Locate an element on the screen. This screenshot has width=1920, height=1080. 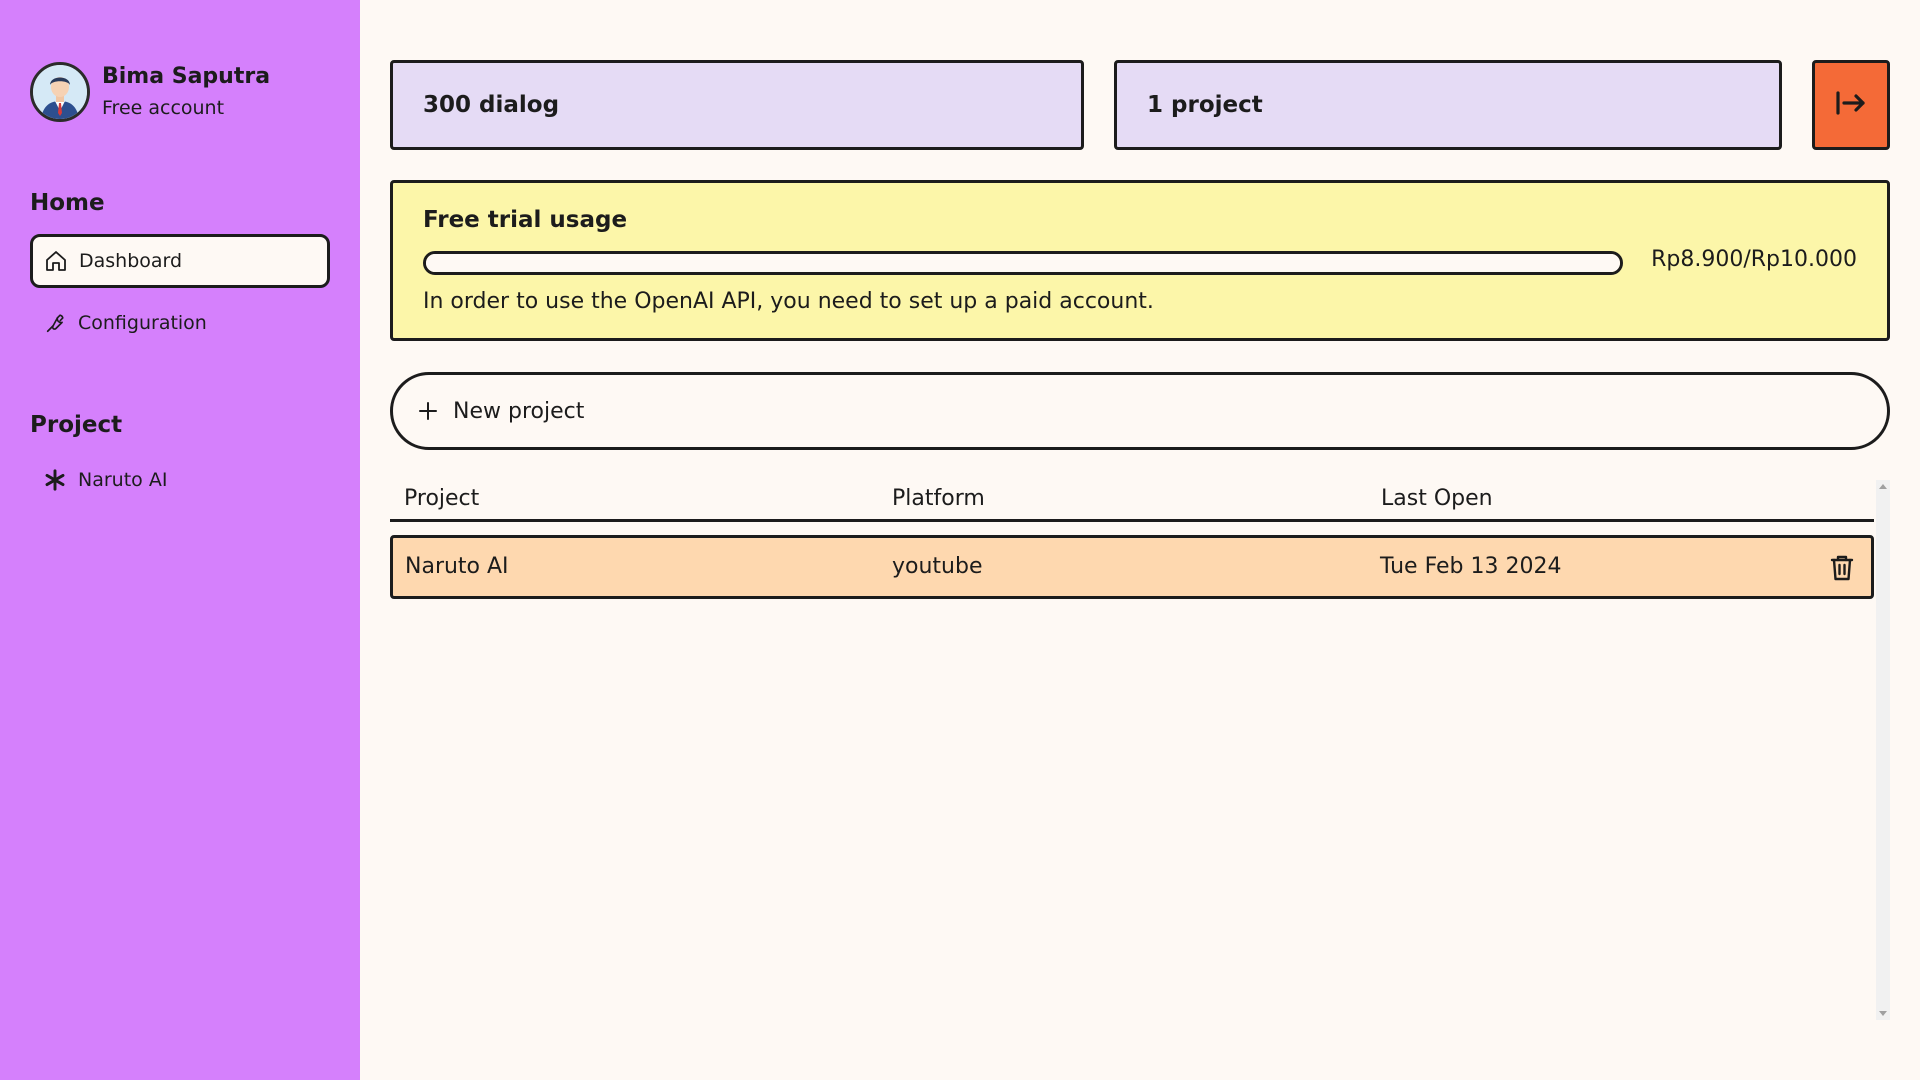
trash-icon is located at coordinates (1842, 568).